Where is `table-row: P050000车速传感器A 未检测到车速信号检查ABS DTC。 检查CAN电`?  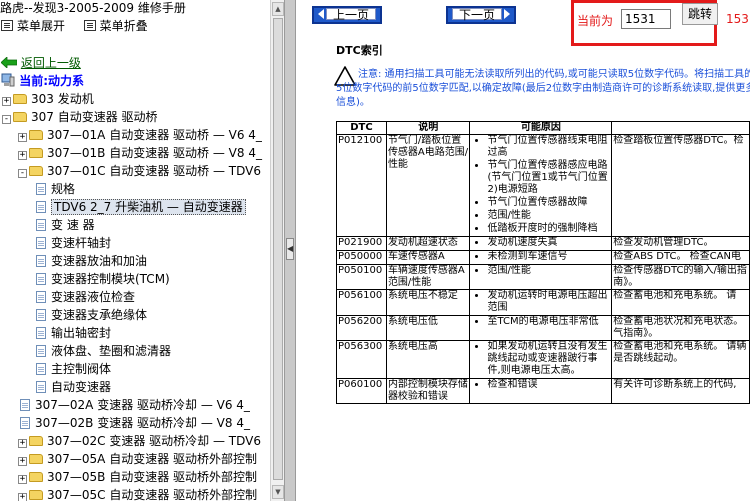 table-row: P050000车速传感器A 未检测到车速信号检查ABS DTC。 检查CAN电 is located at coordinates (543, 257).